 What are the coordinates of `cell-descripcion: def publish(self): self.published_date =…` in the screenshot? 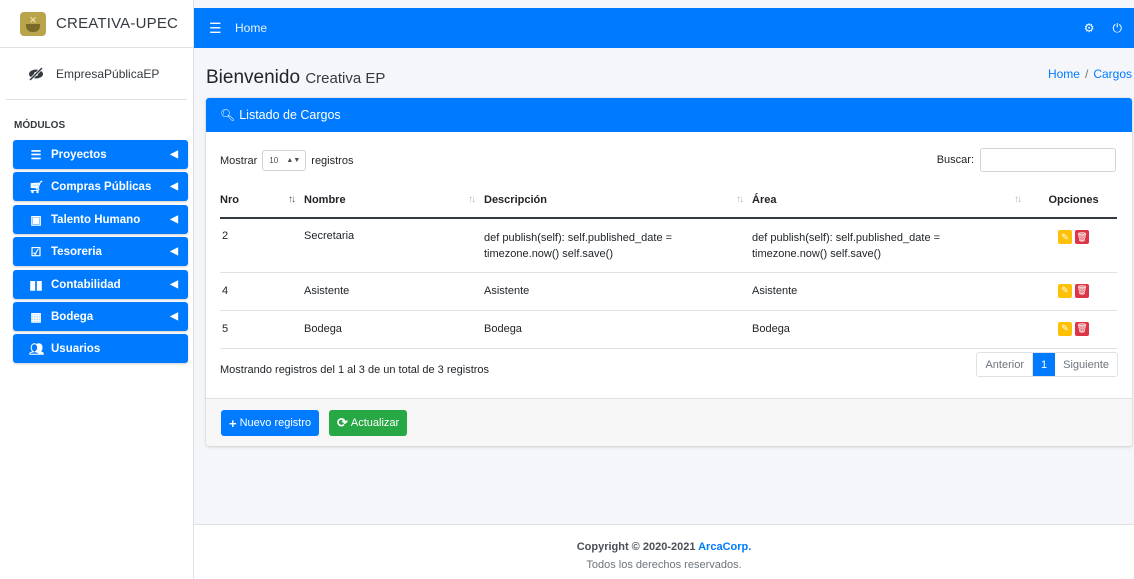 It's located at (618, 245).